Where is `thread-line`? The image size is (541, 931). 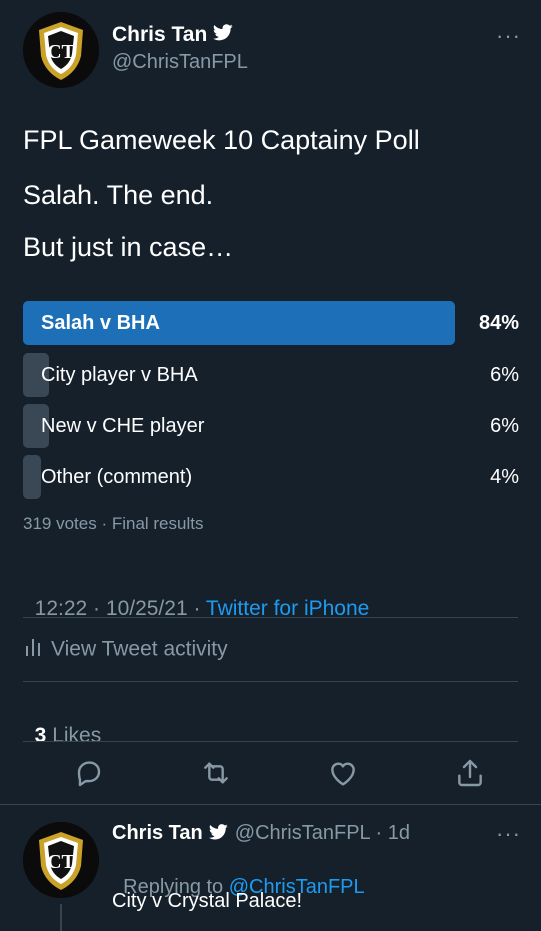
thread-line is located at coordinates (61, 917).